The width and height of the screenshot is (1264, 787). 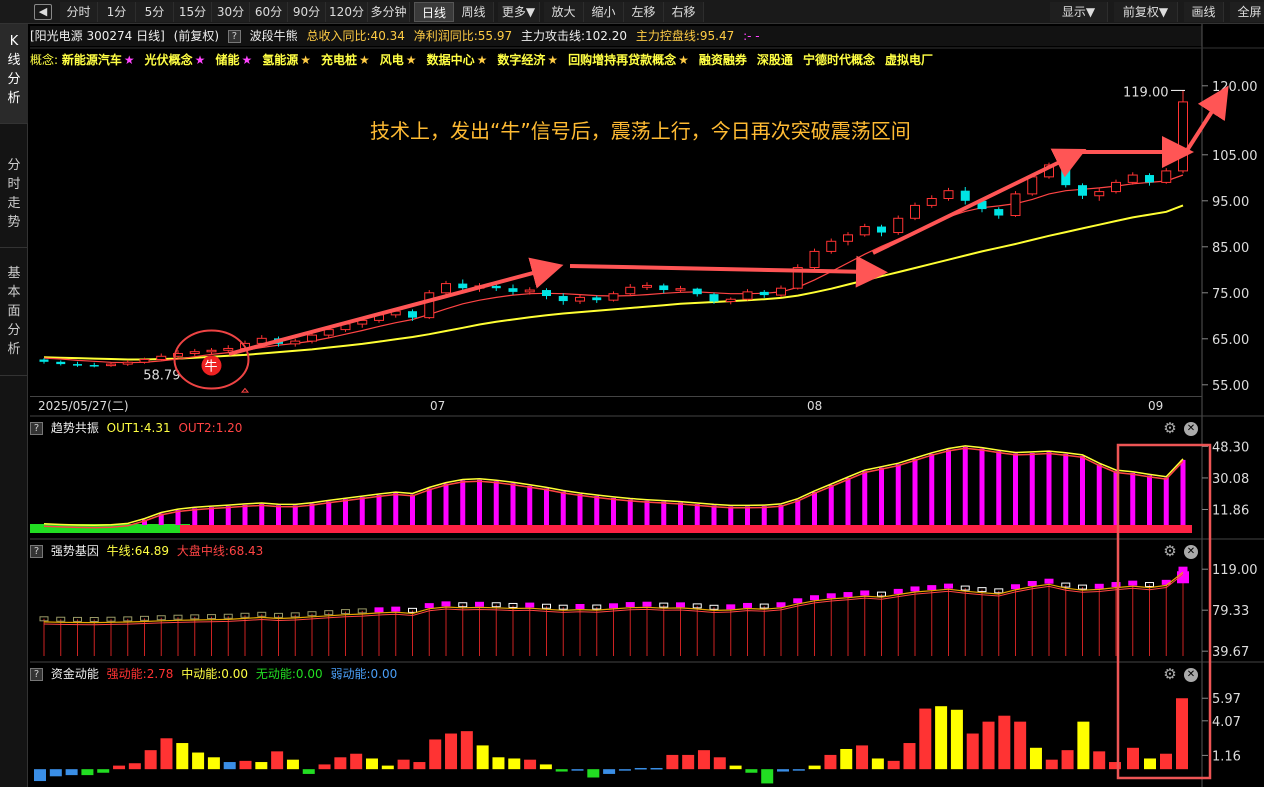 I want to click on trend-out1: OUT1:4.31, so click(x=138, y=428).